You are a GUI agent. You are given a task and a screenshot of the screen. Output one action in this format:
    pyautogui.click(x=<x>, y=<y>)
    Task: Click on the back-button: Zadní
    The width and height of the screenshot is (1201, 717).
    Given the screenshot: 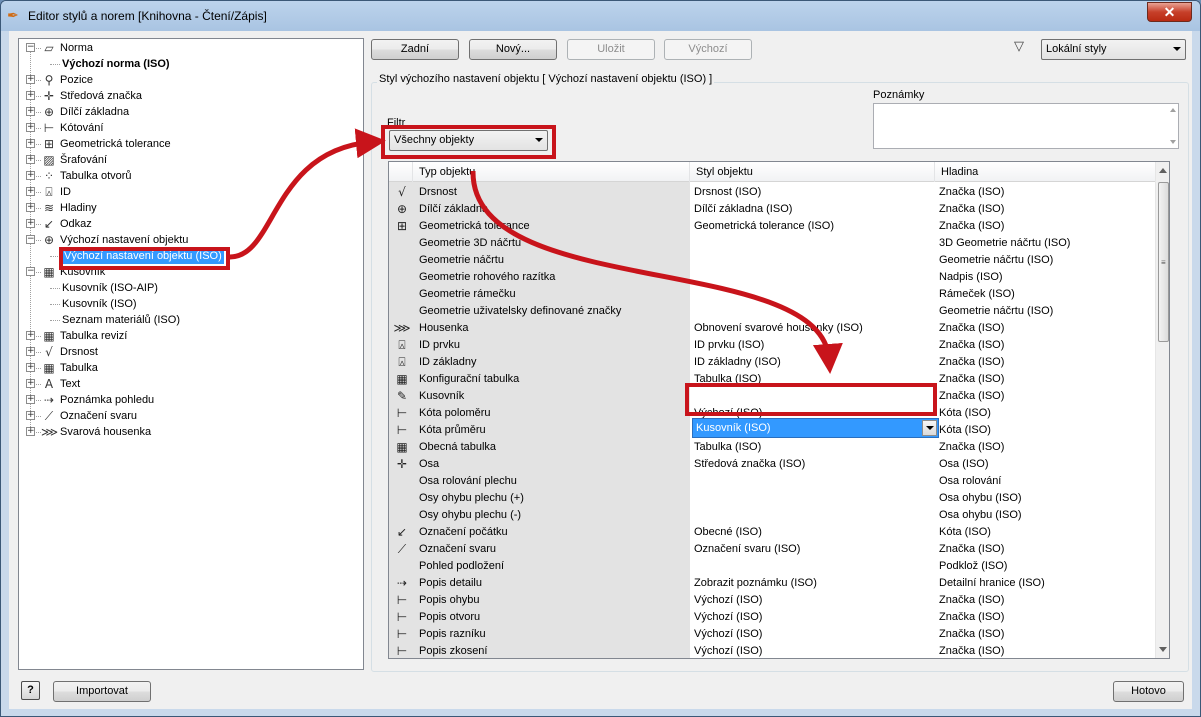 What is the action you would take?
    pyautogui.click(x=415, y=49)
    